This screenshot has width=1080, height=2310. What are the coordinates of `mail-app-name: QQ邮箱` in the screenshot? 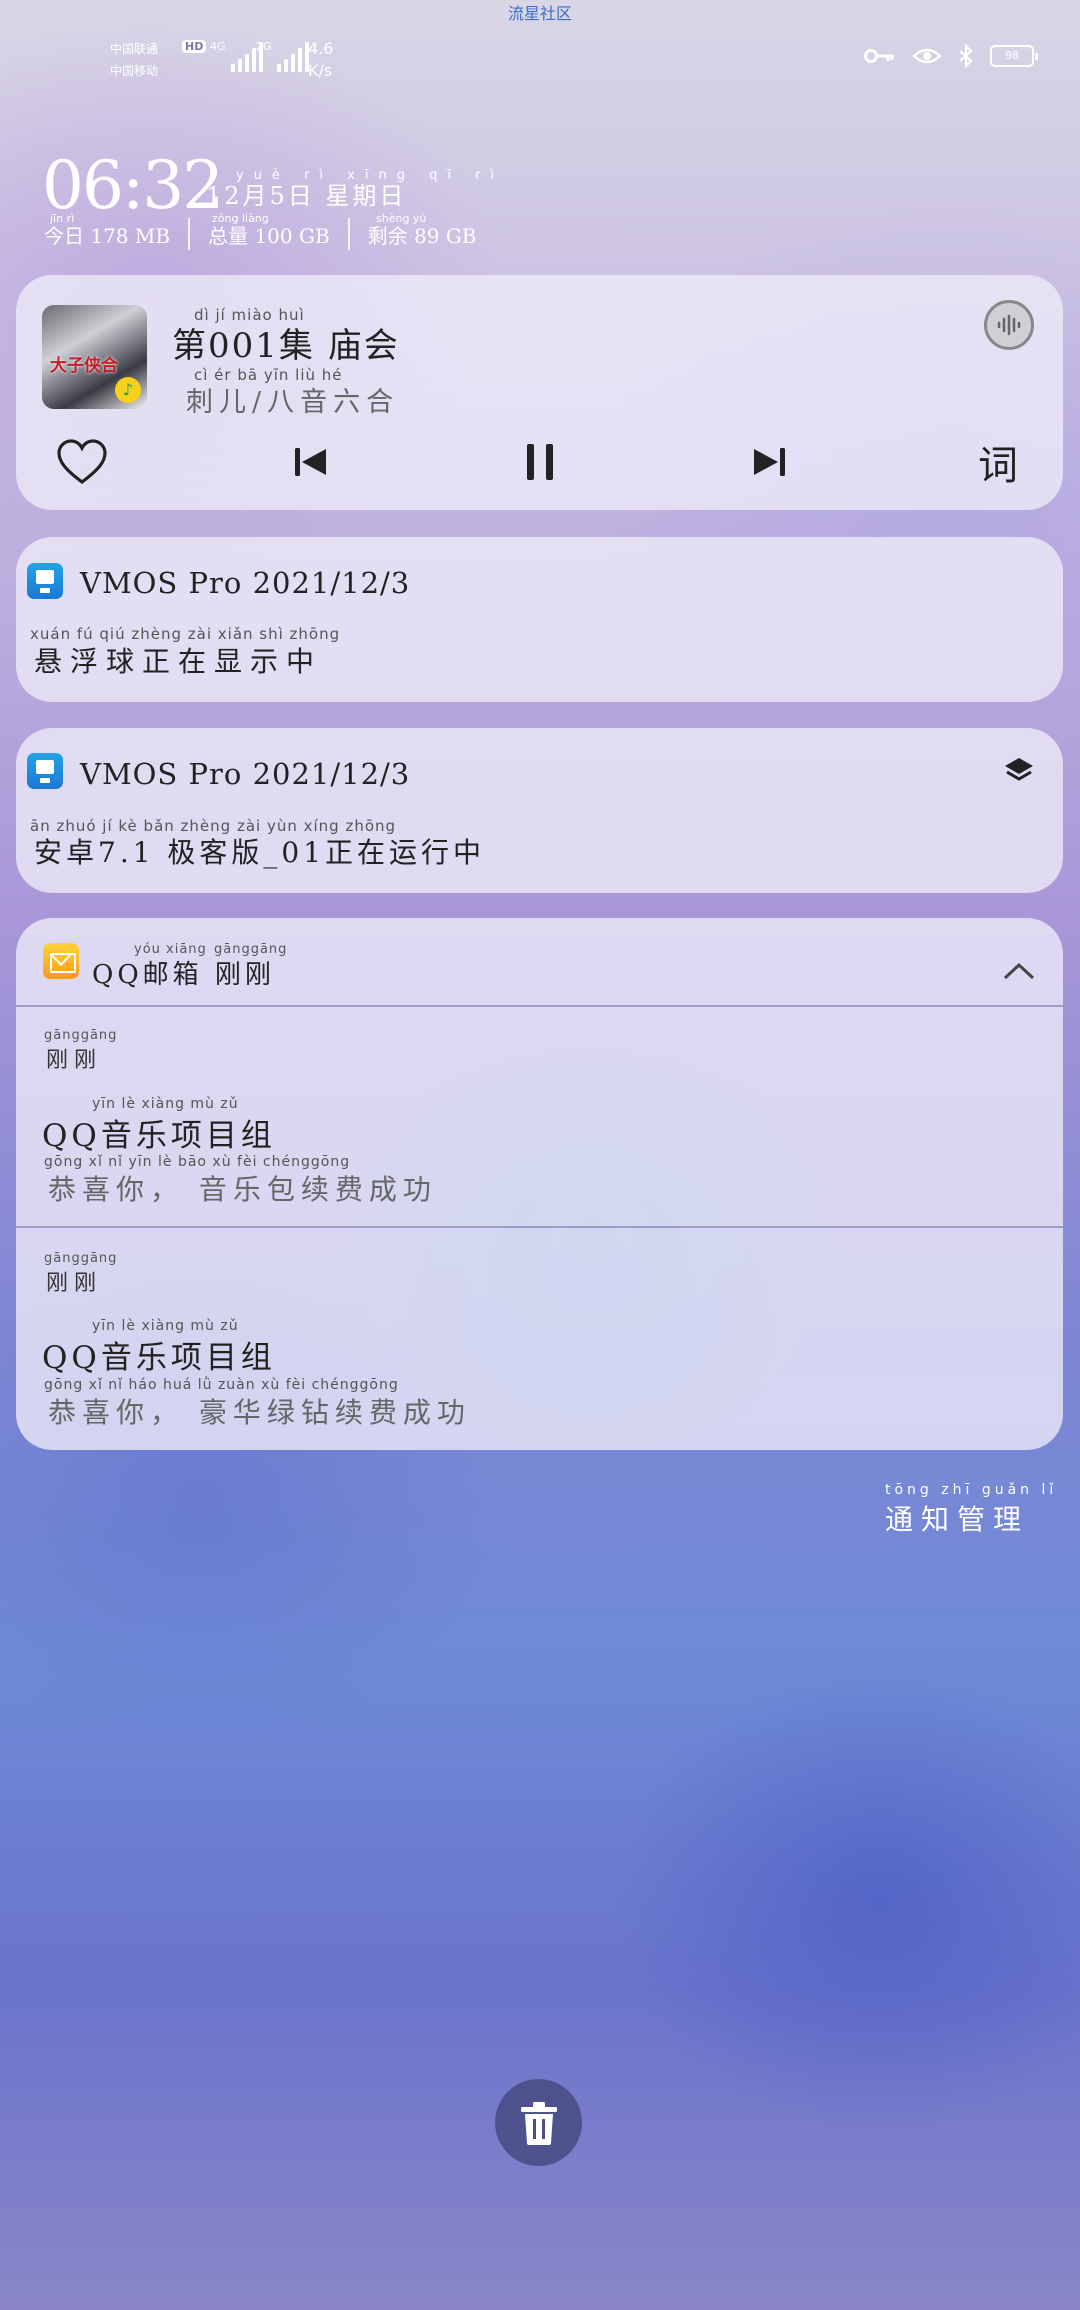 It's located at (147, 975).